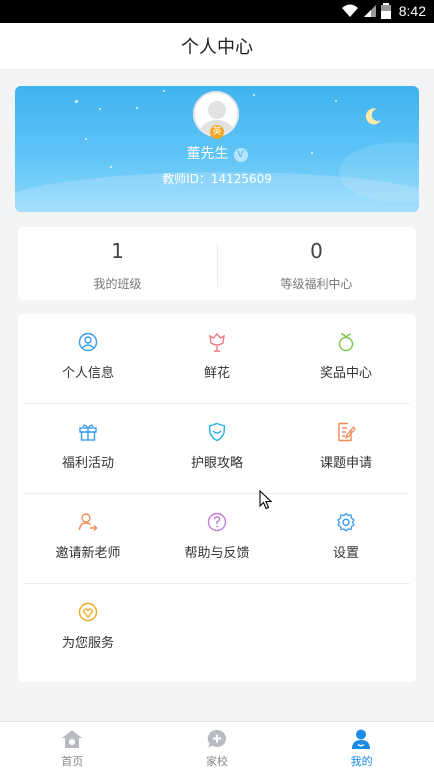 The image size is (434, 772). I want to click on bottom-tab-bar: 首页 家校 我的, so click(217, 746).